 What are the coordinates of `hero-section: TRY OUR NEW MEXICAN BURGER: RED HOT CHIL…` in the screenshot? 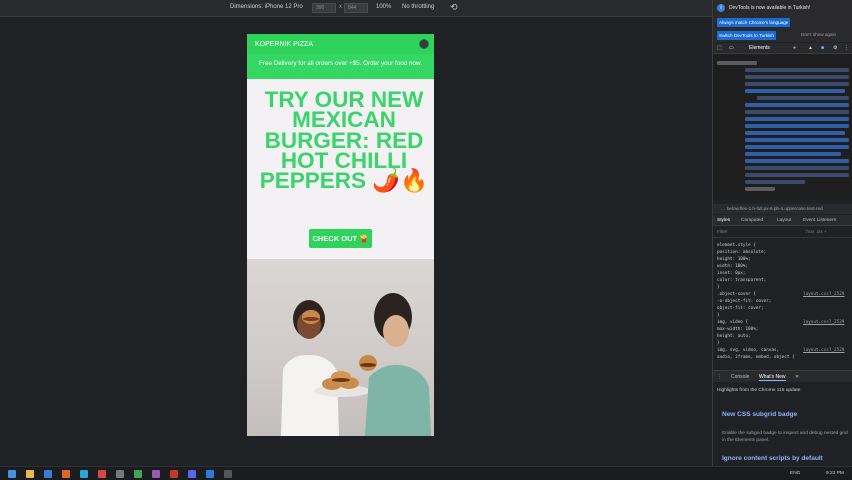 It's located at (340, 169).